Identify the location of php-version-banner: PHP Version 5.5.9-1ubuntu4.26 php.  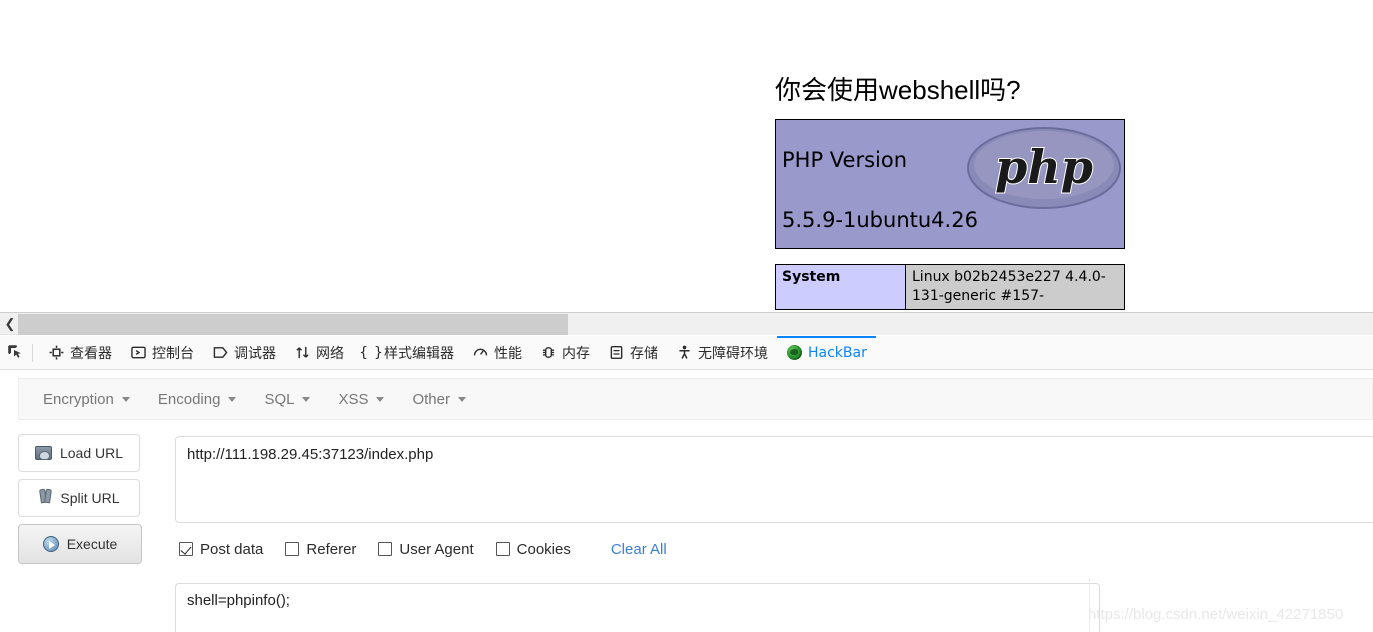
(950, 184).